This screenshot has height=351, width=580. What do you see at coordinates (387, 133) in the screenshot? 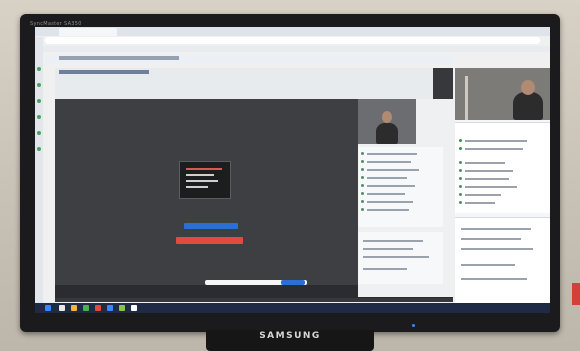
I see `participant-body` at bounding box center [387, 133].